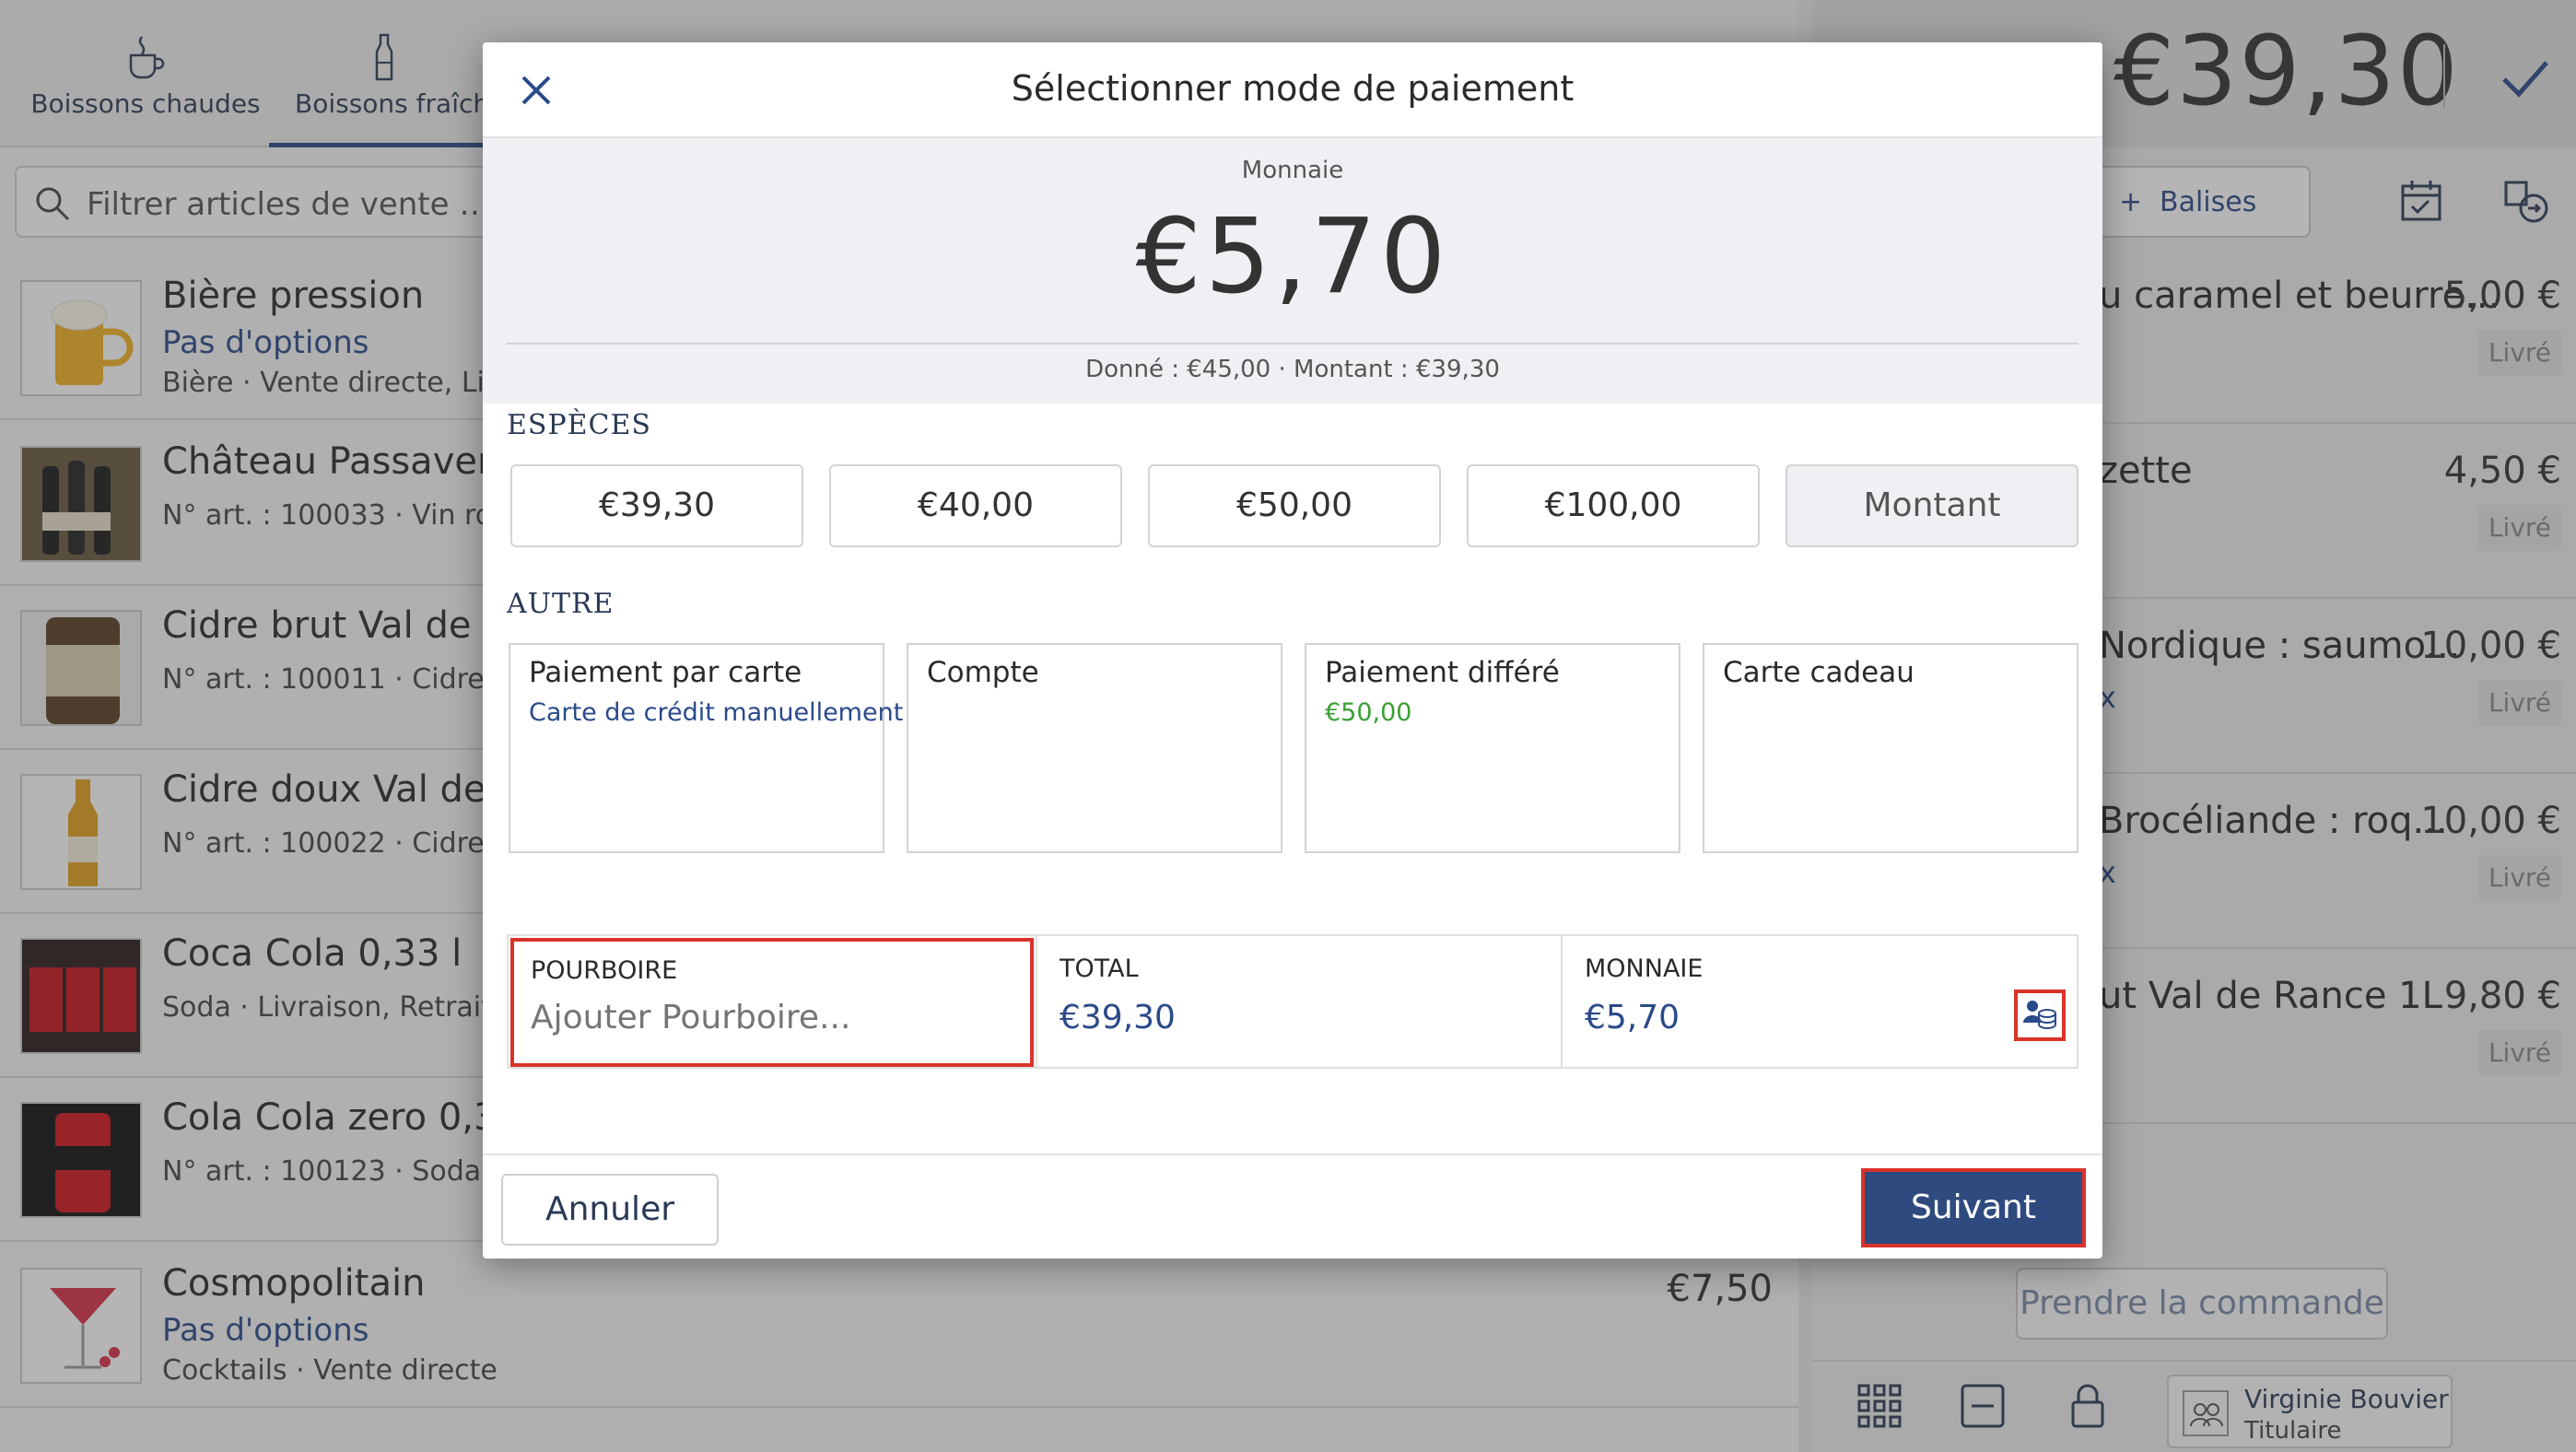 This screenshot has height=1452, width=2576. I want to click on cash-section-label: ESPÈCES, so click(579, 425).